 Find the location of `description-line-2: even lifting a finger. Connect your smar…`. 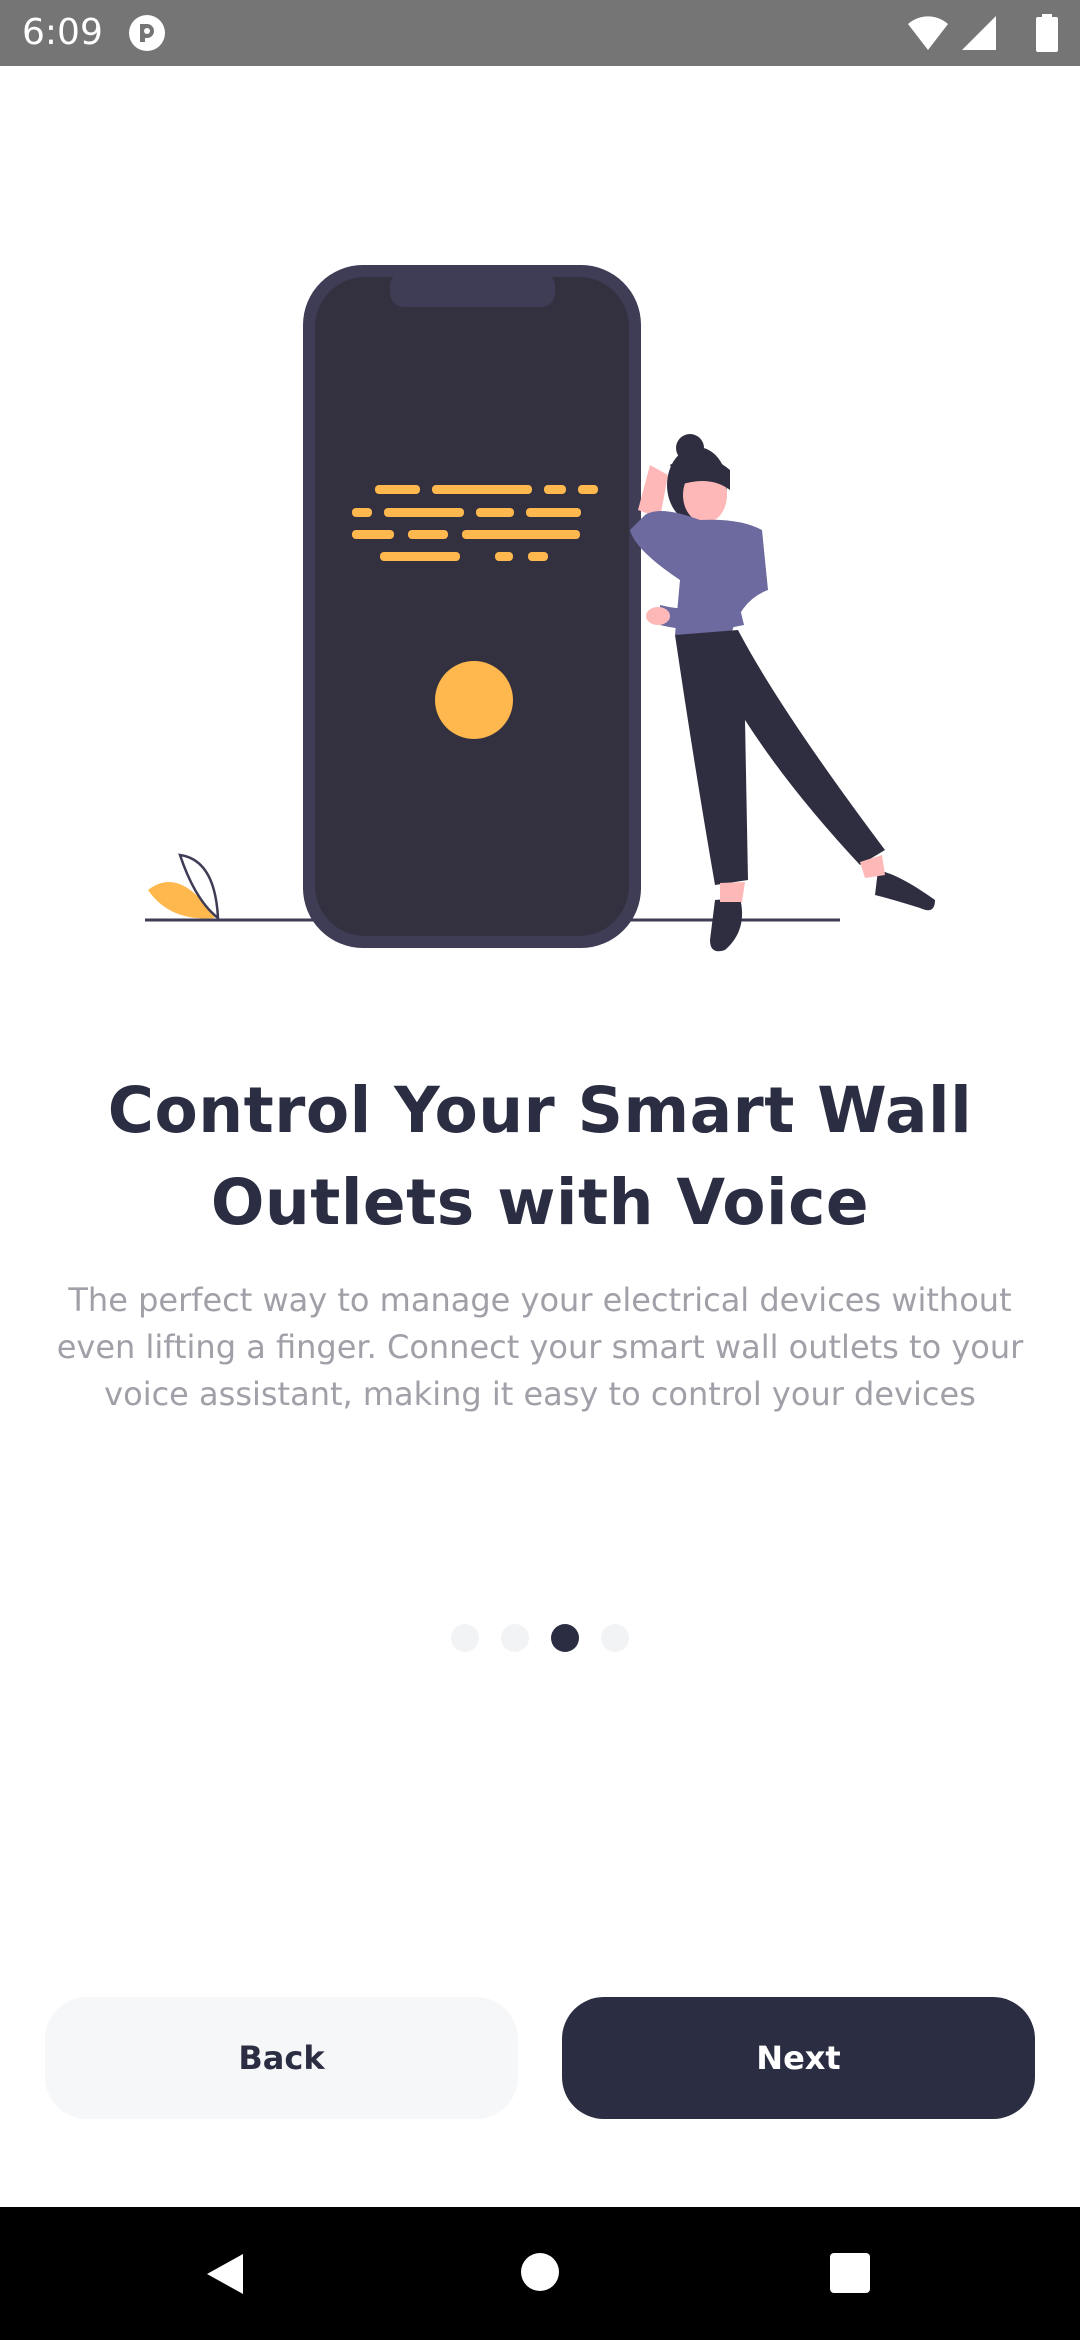

description-line-2: even lifting a finger. Connect your smar… is located at coordinates (540, 1347).